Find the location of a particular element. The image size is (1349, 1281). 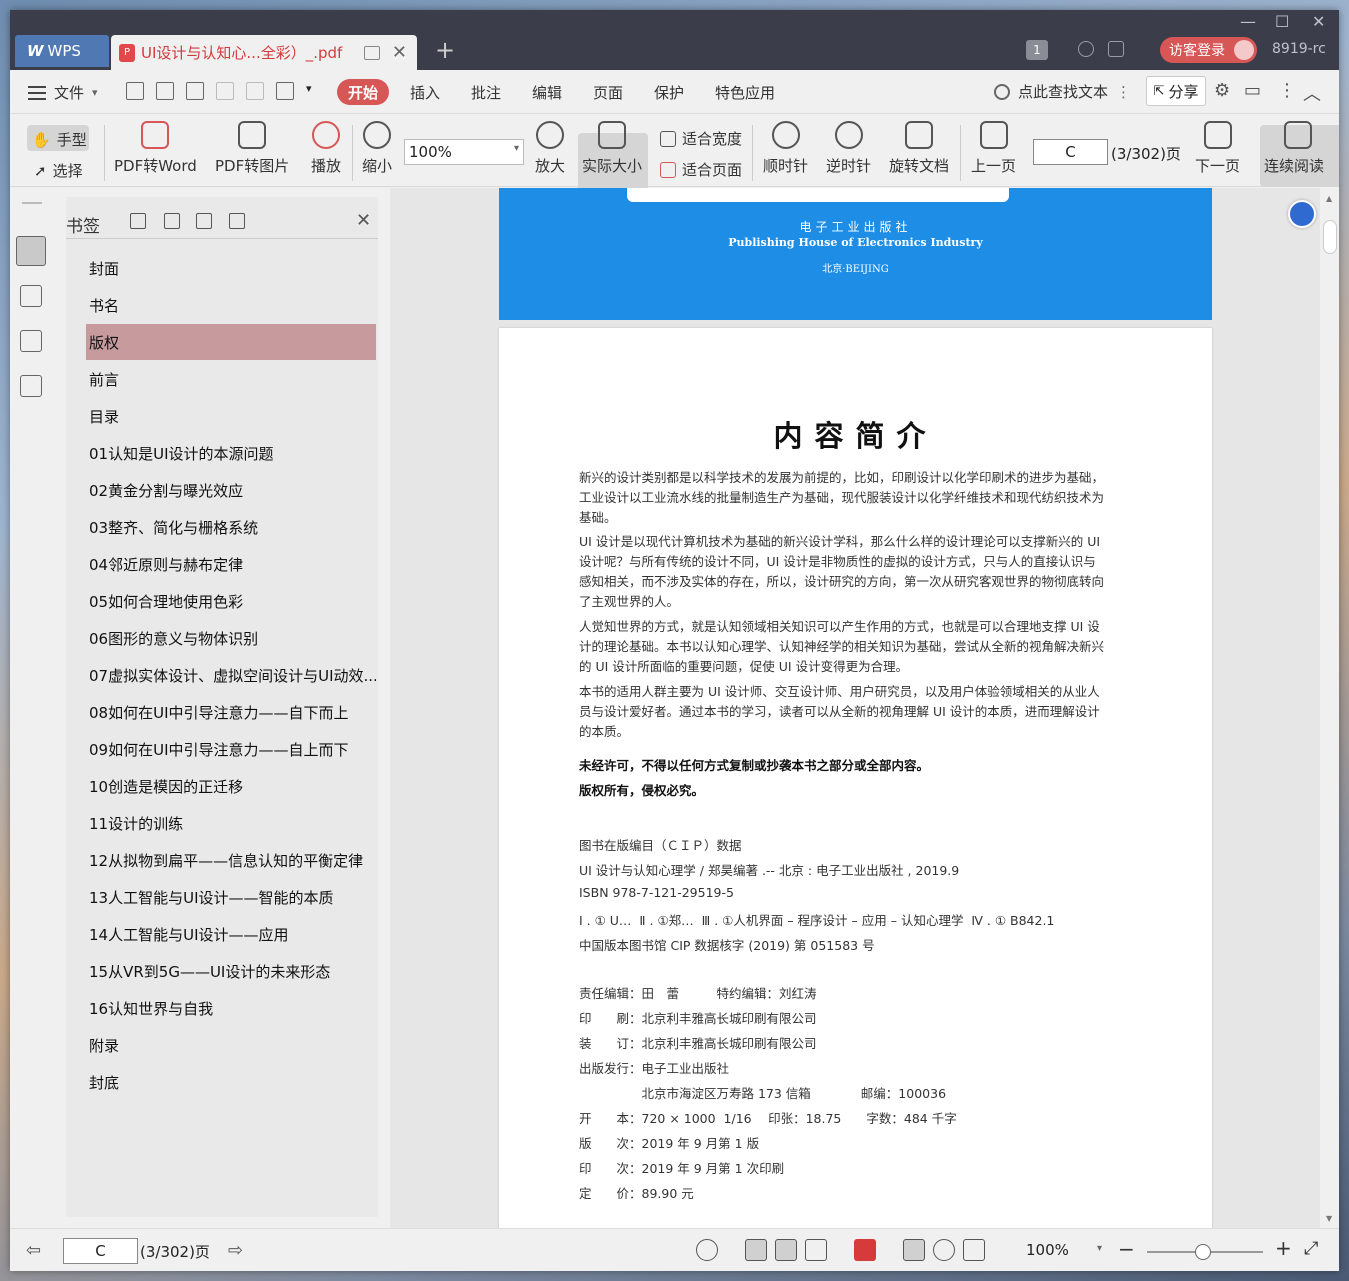

bookmark-item: ▶12从拟物到扁平——信息认知的平衡定律 is located at coordinates (231, 860).